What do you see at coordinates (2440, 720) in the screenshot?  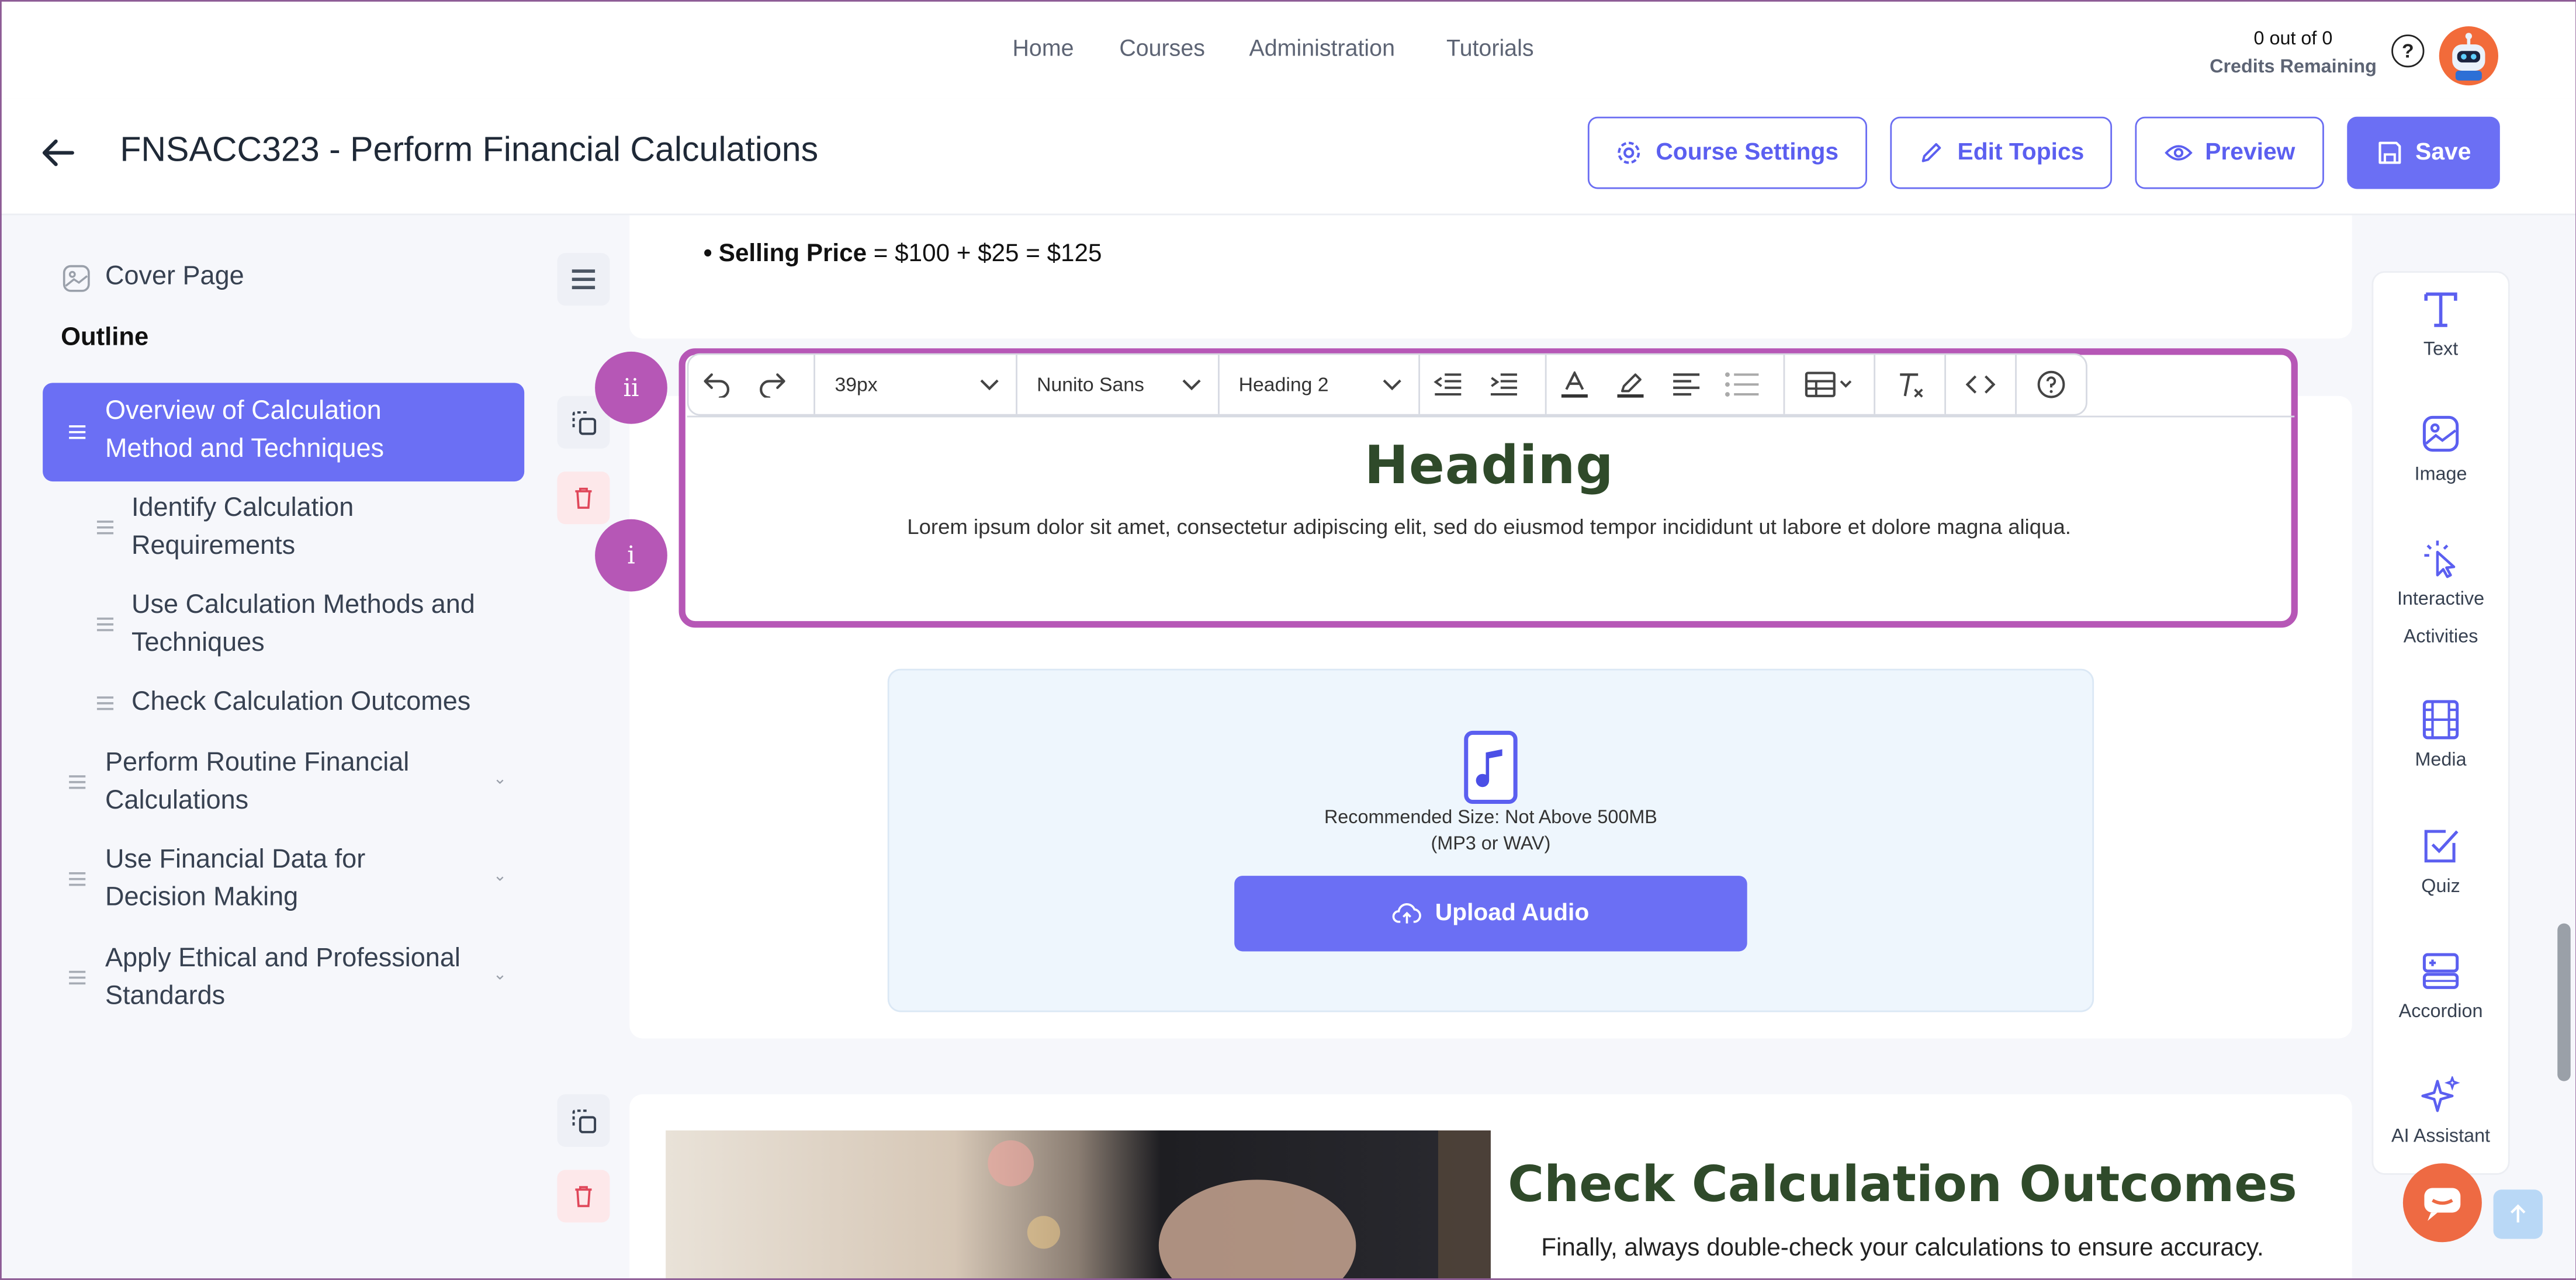 I see `film-icon` at bounding box center [2440, 720].